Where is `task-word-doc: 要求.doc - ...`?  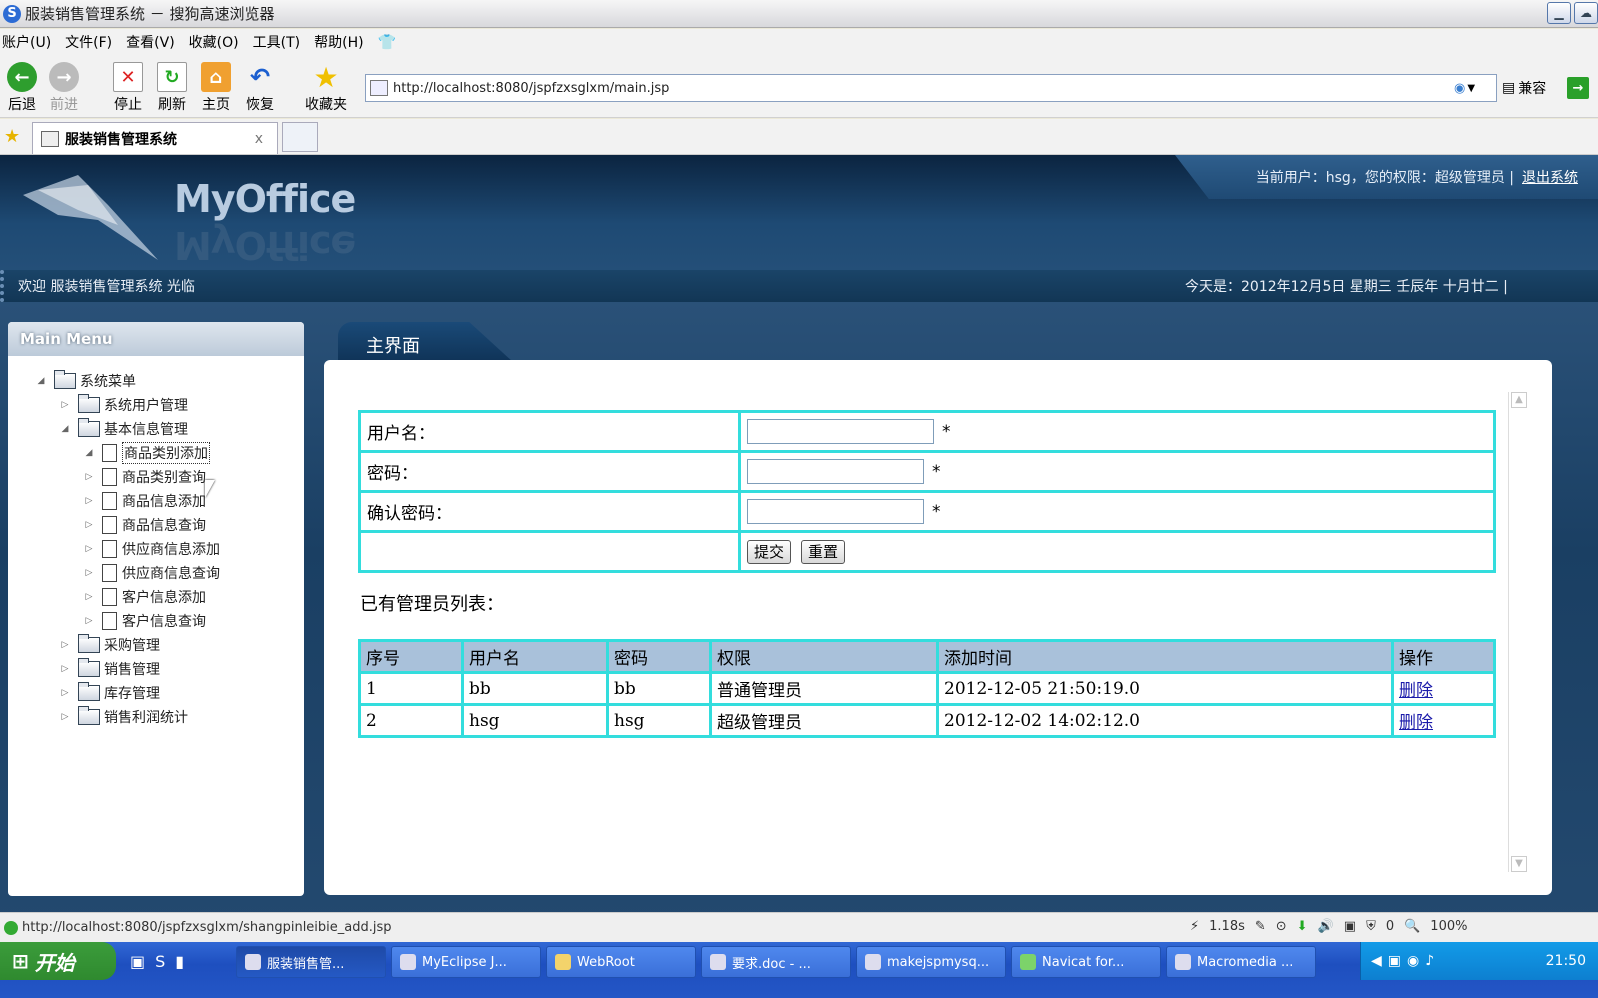
task-word-doc: 要求.doc - ... is located at coordinates (776, 962).